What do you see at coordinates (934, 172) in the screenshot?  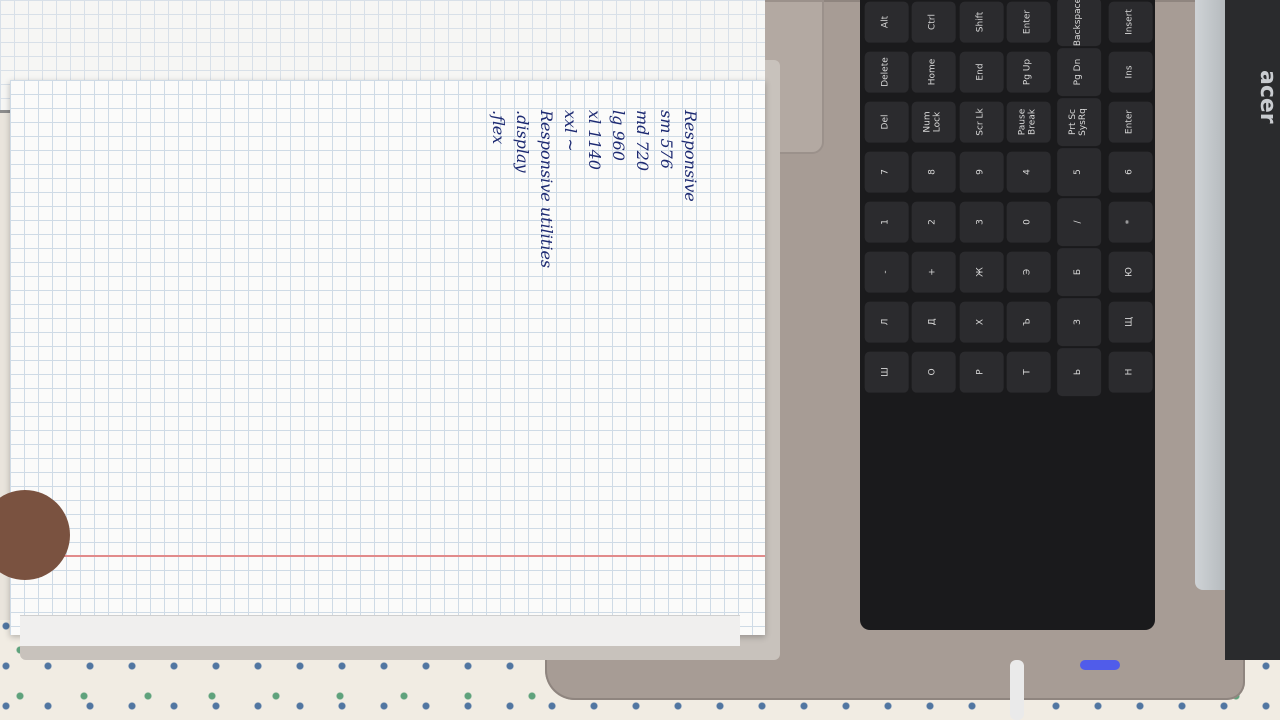 I see `keyboard-key: 8` at bounding box center [934, 172].